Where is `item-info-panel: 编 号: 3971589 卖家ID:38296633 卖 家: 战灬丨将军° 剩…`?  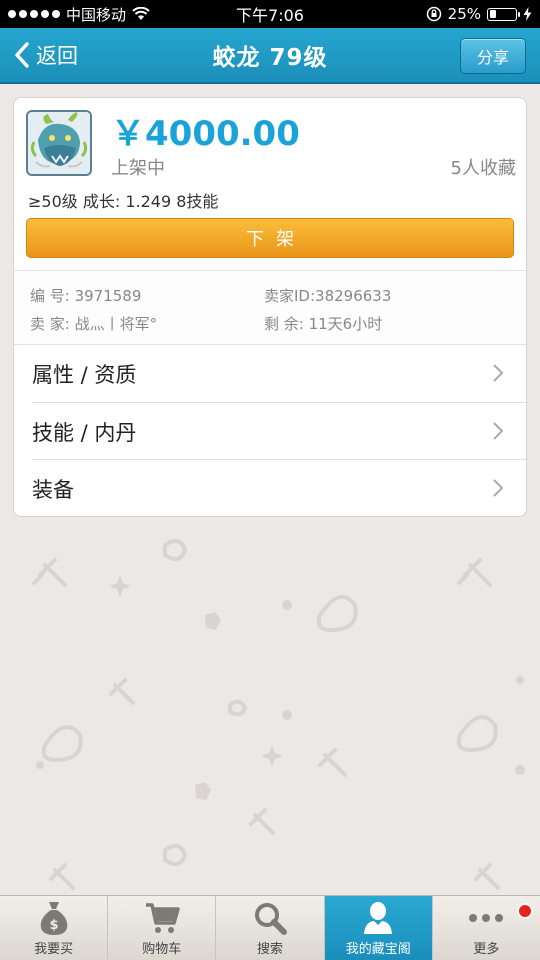 item-info-panel: 编 号: 3971589 卖家ID:38296633 卖 家: 战灬丨将军° 剩… is located at coordinates (270, 307).